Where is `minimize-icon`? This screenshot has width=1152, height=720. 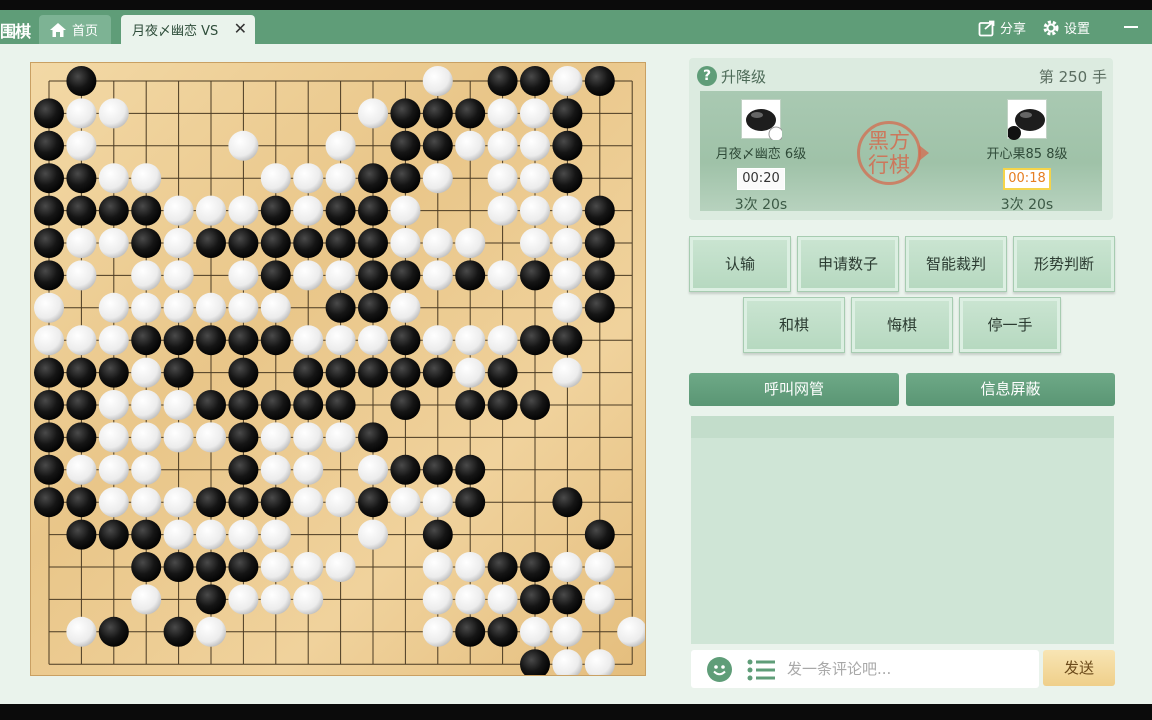 minimize-icon is located at coordinates (1131, 27).